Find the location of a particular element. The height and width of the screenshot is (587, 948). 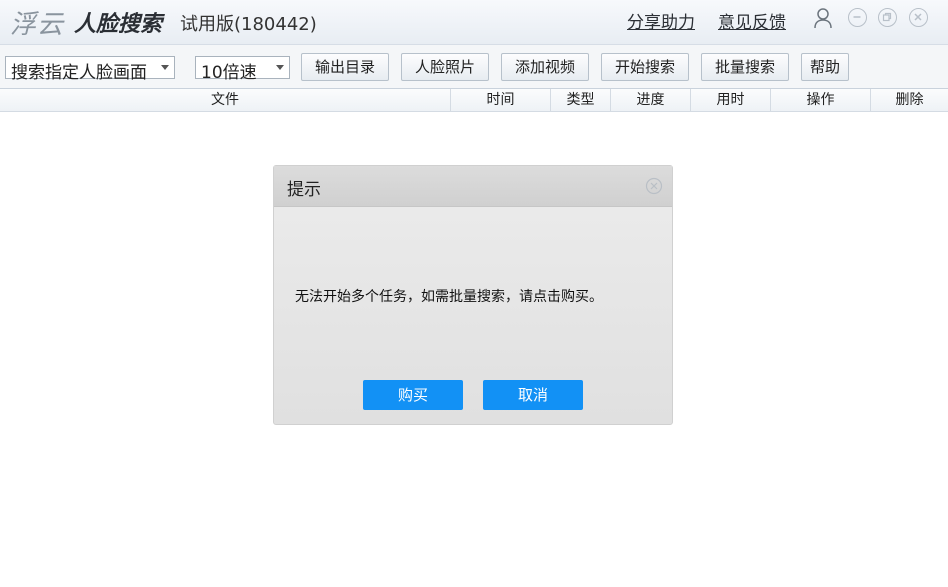

column-header-type: 类型 is located at coordinates (580, 100).